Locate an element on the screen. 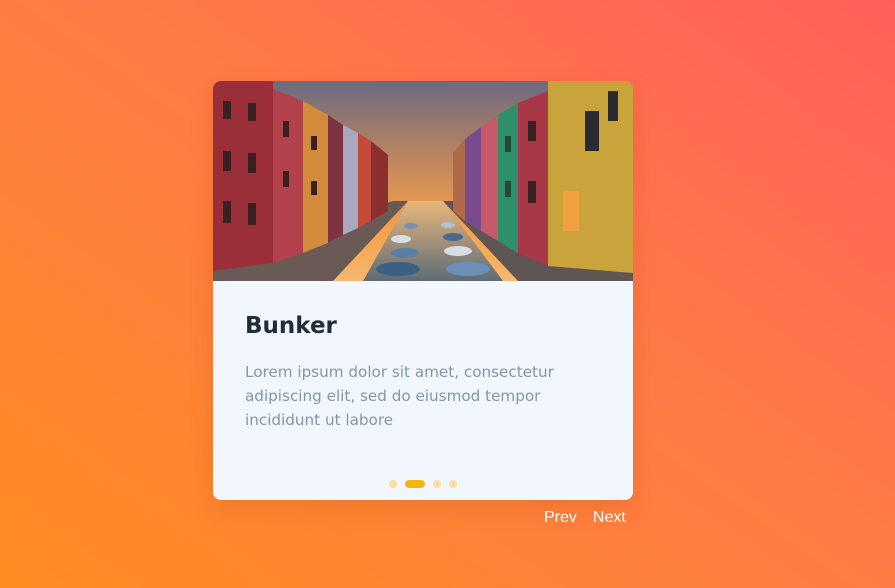 The height and width of the screenshot is (588, 895). pagination-dot-2-active is located at coordinates (415, 484).